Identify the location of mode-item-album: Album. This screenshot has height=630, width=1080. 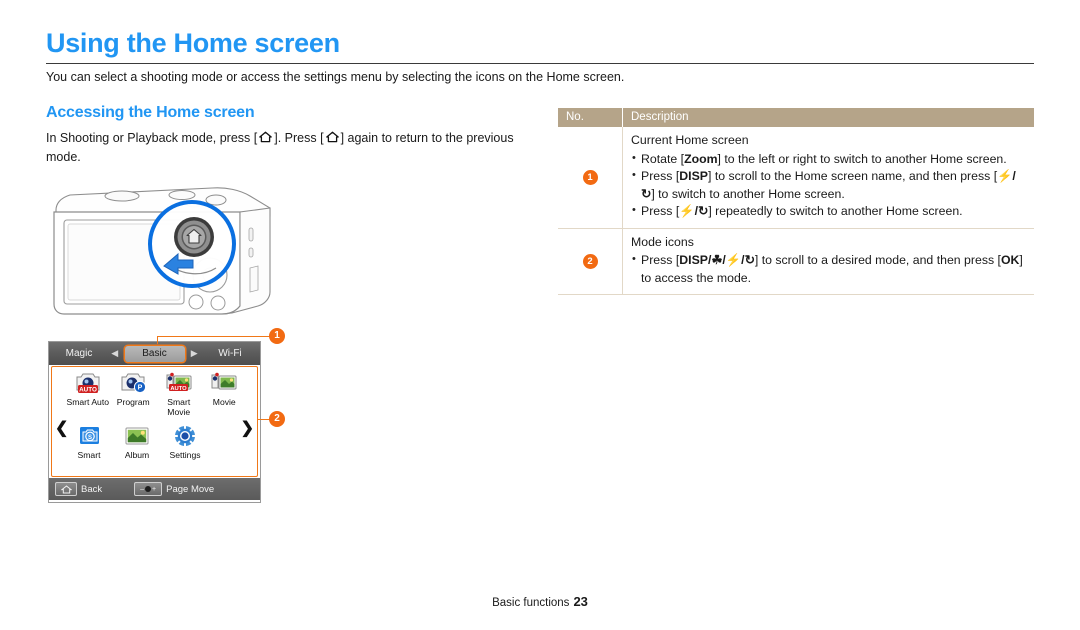
(137, 441).